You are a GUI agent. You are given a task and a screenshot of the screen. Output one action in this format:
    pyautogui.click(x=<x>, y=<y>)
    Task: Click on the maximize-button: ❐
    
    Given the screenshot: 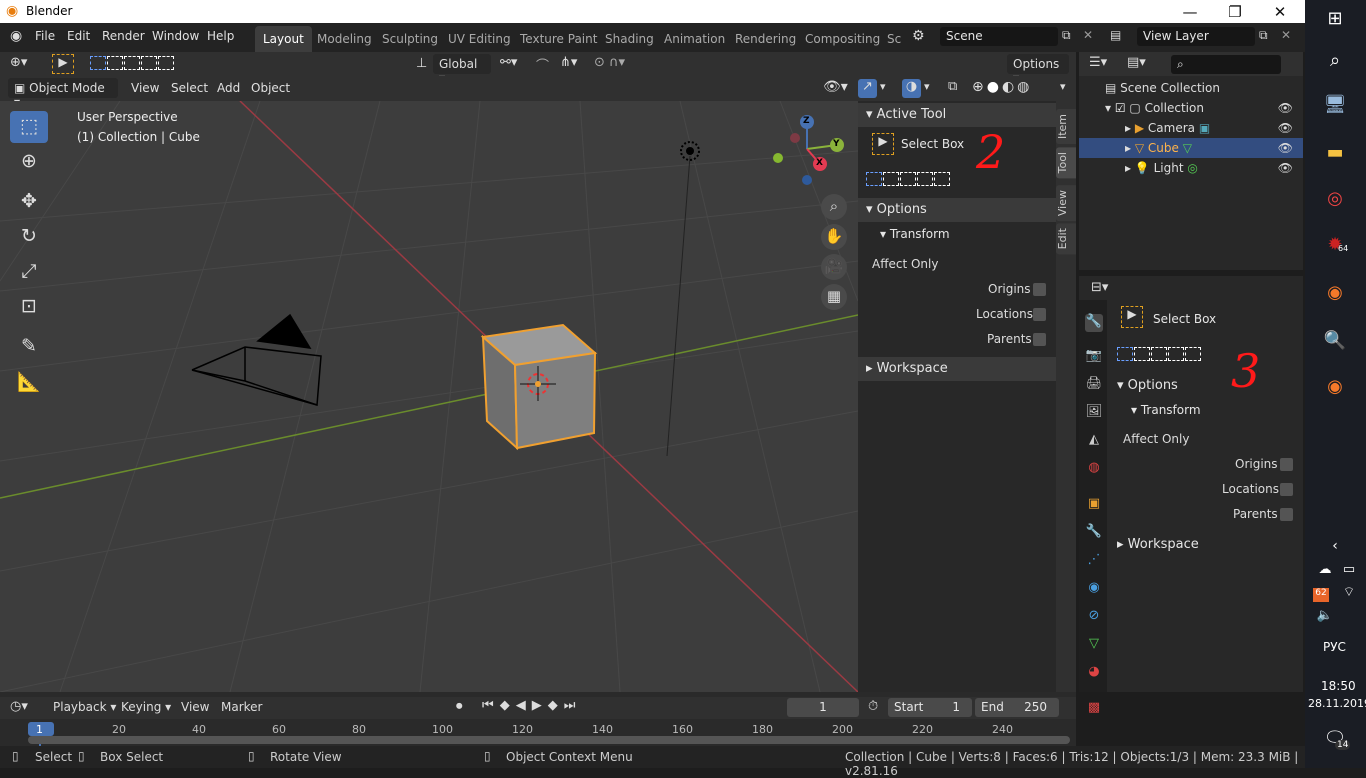 What is the action you would take?
    pyautogui.click(x=1235, y=11)
    